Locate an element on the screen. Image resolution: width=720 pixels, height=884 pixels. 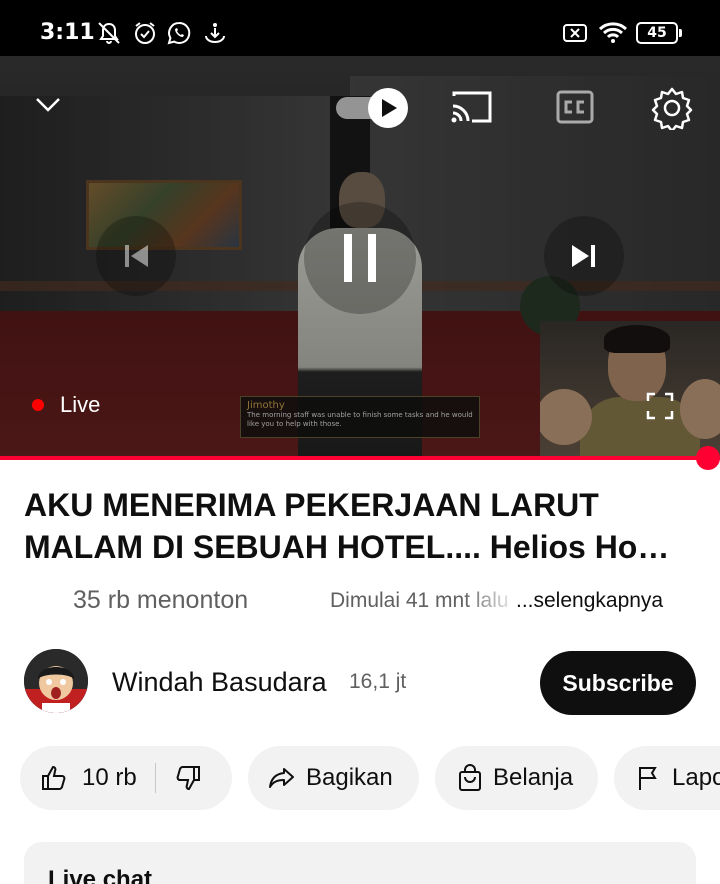
progress-scrubber is located at coordinates (707, 458).